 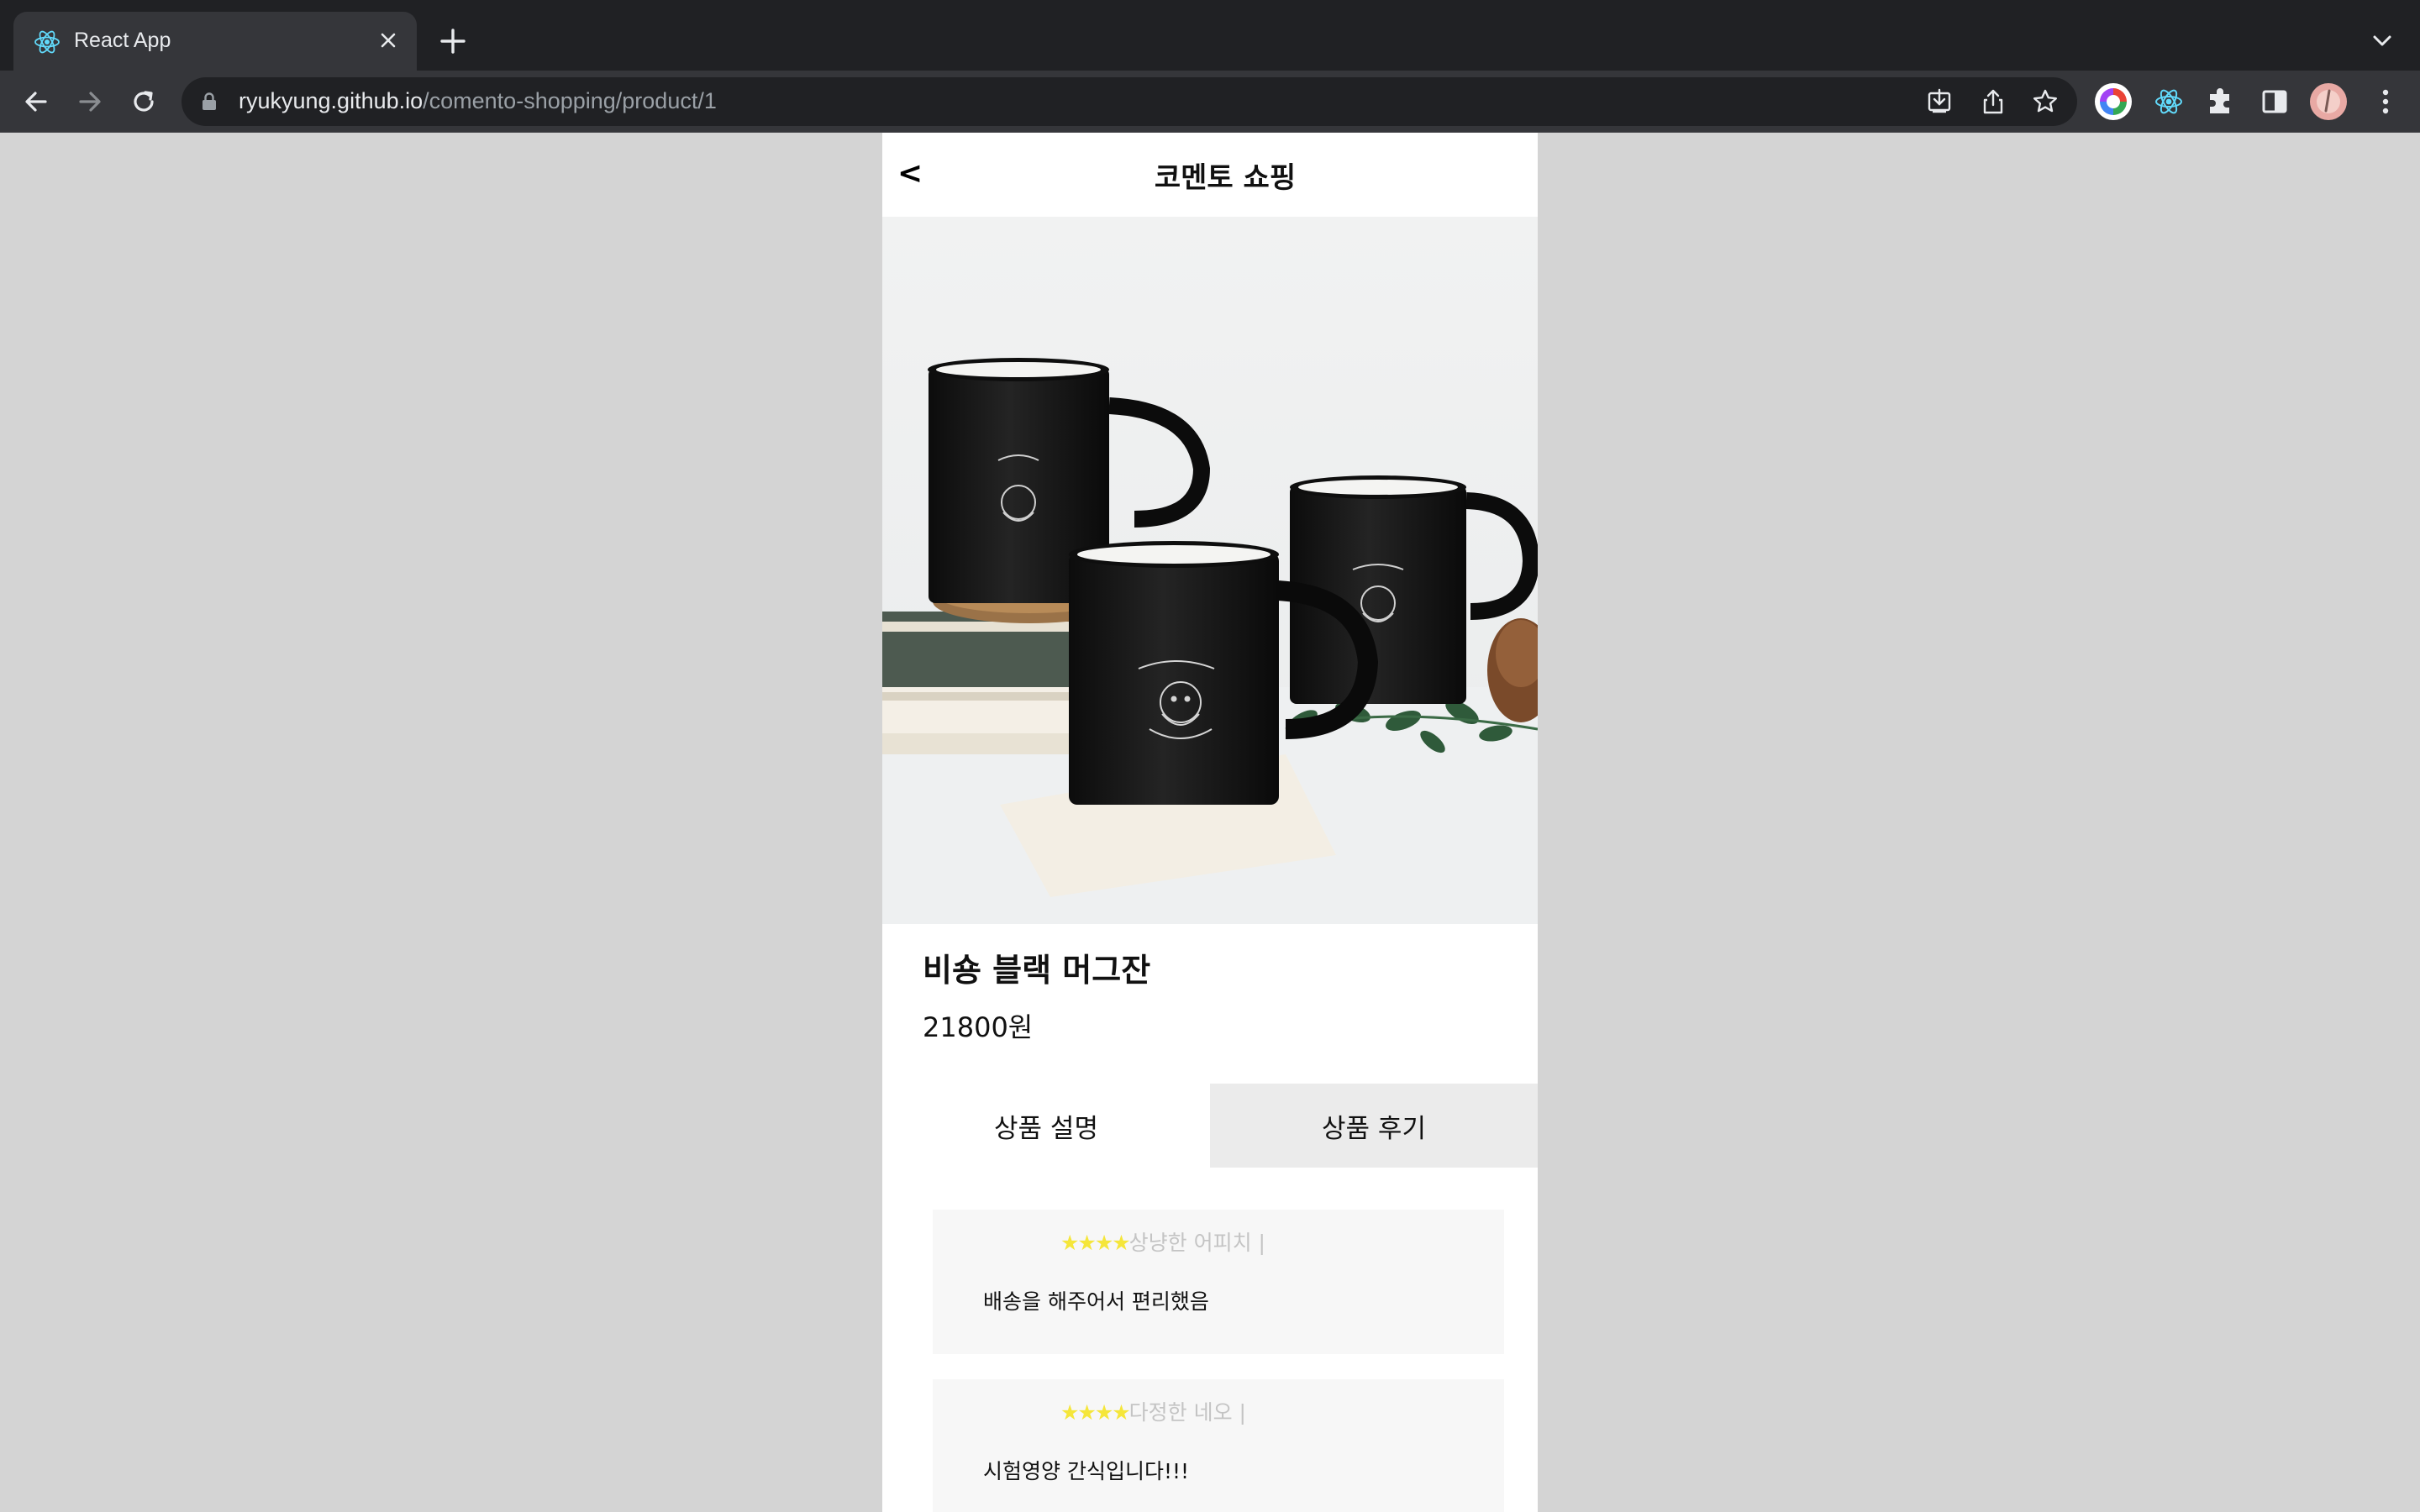 What do you see at coordinates (2329, 101) in the screenshot?
I see `avatar` at bounding box center [2329, 101].